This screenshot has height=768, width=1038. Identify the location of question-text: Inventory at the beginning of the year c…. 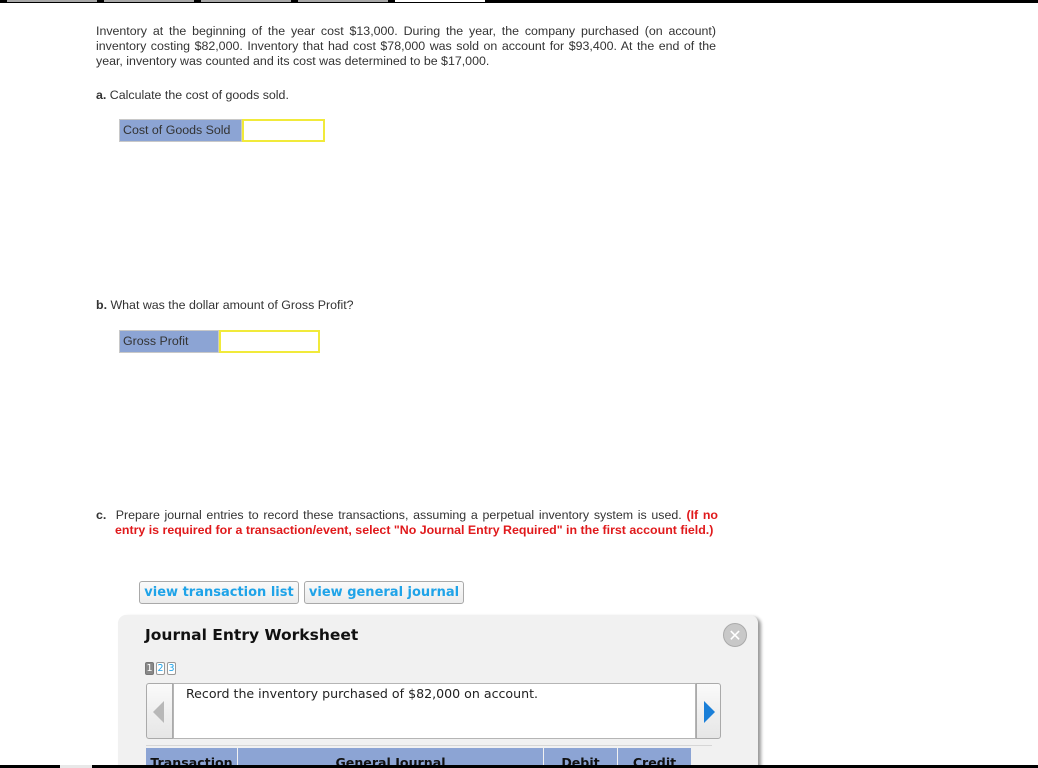
(406, 46).